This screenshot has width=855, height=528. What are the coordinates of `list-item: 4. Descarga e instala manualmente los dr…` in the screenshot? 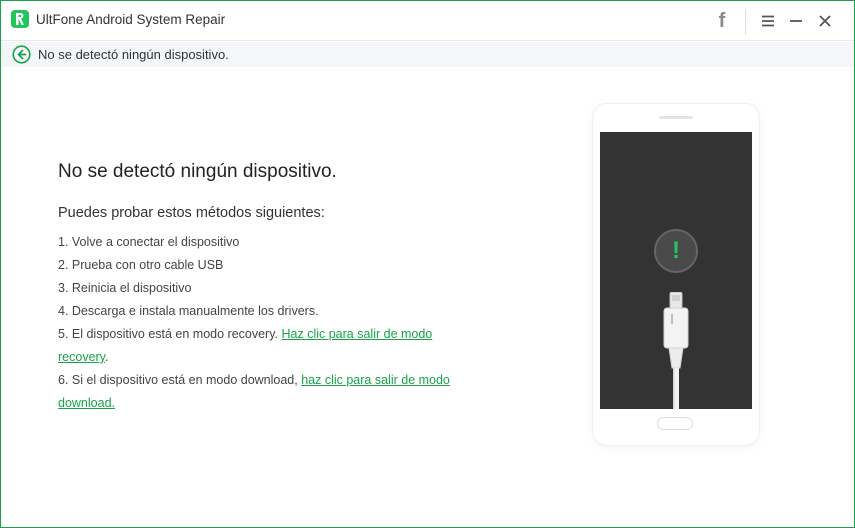 It's located at (188, 311).